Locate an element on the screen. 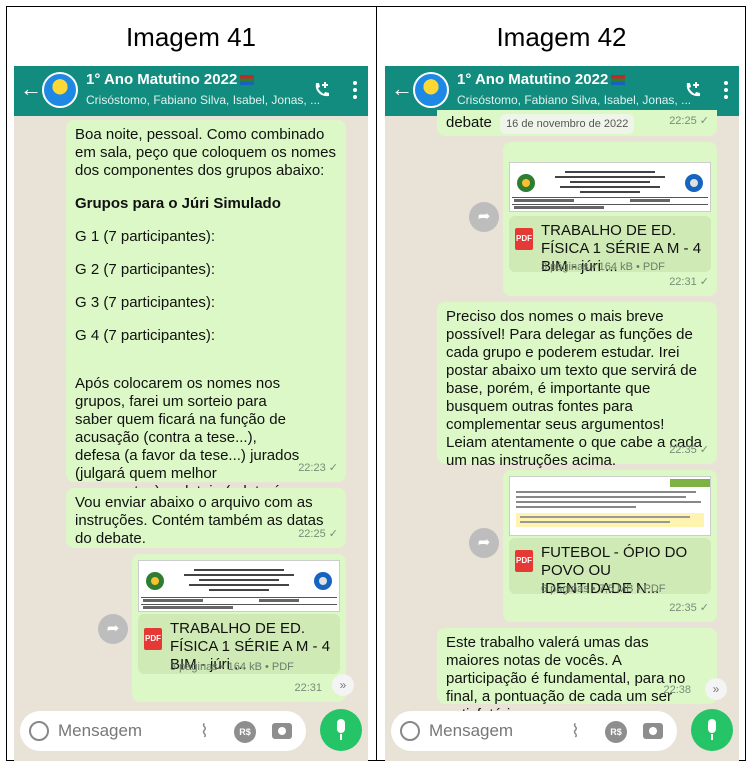 This screenshot has height=767, width=752. group-line: G 2 (7 participantes): is located at coordinates (145, 269).